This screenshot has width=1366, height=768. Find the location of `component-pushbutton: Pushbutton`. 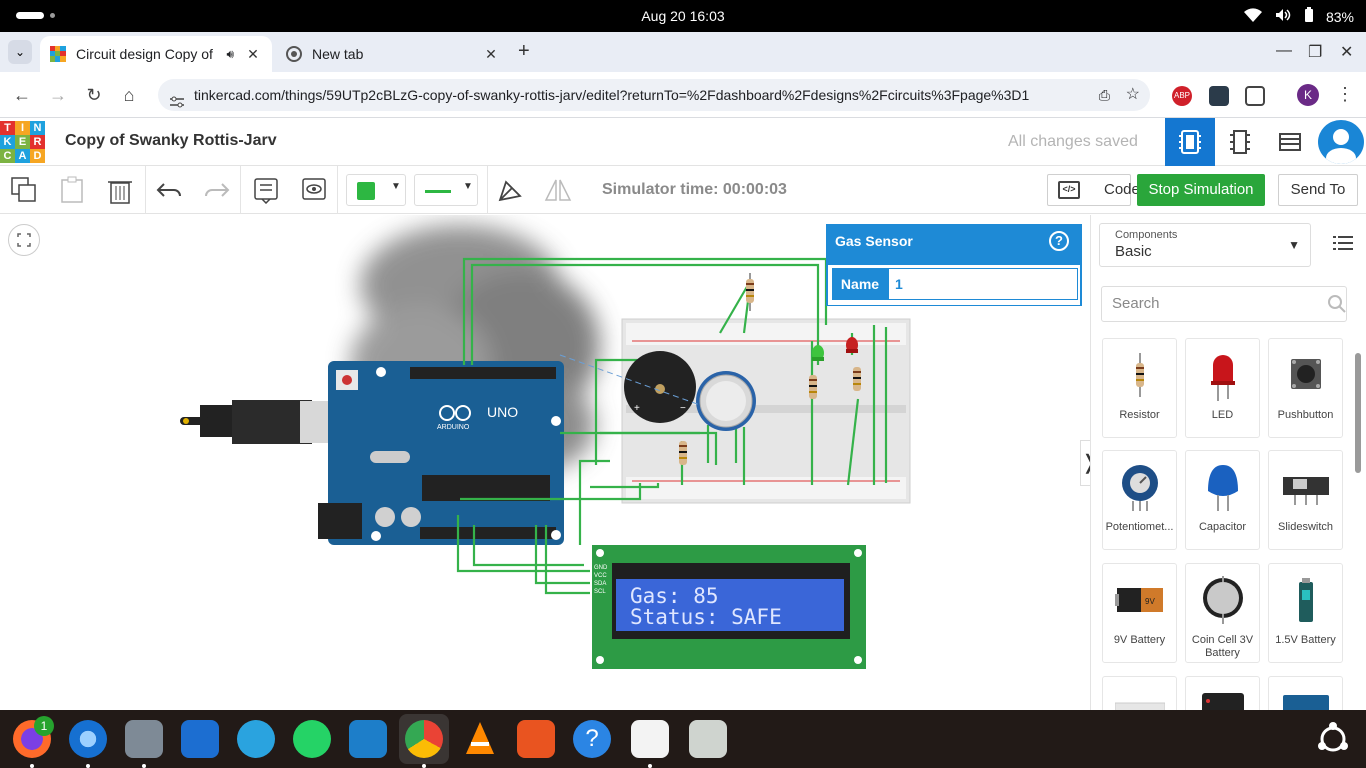

component-pushbutton: Pushbutton is located at coordinates (1305, 388).